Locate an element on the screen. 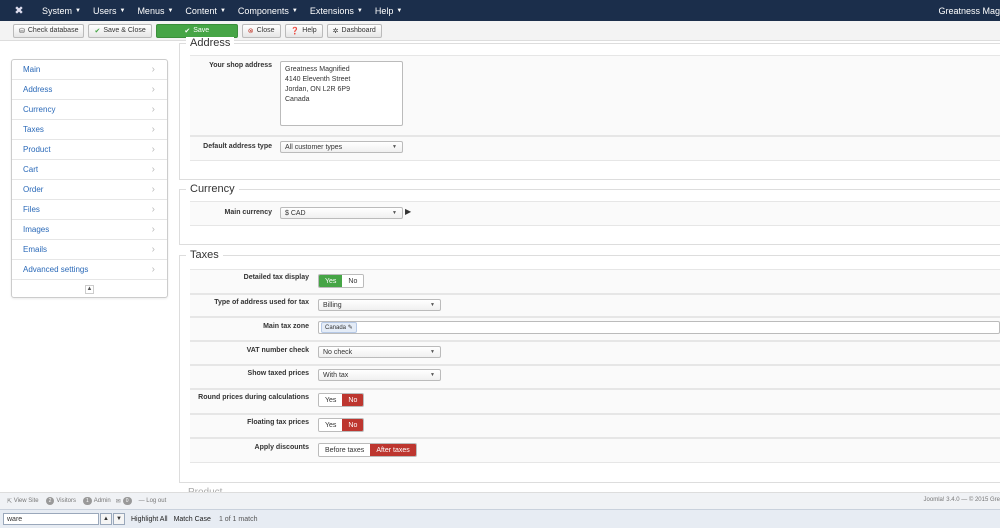 The image size is (1000, 528). button-label: Close is located at coordinates (265, 30).